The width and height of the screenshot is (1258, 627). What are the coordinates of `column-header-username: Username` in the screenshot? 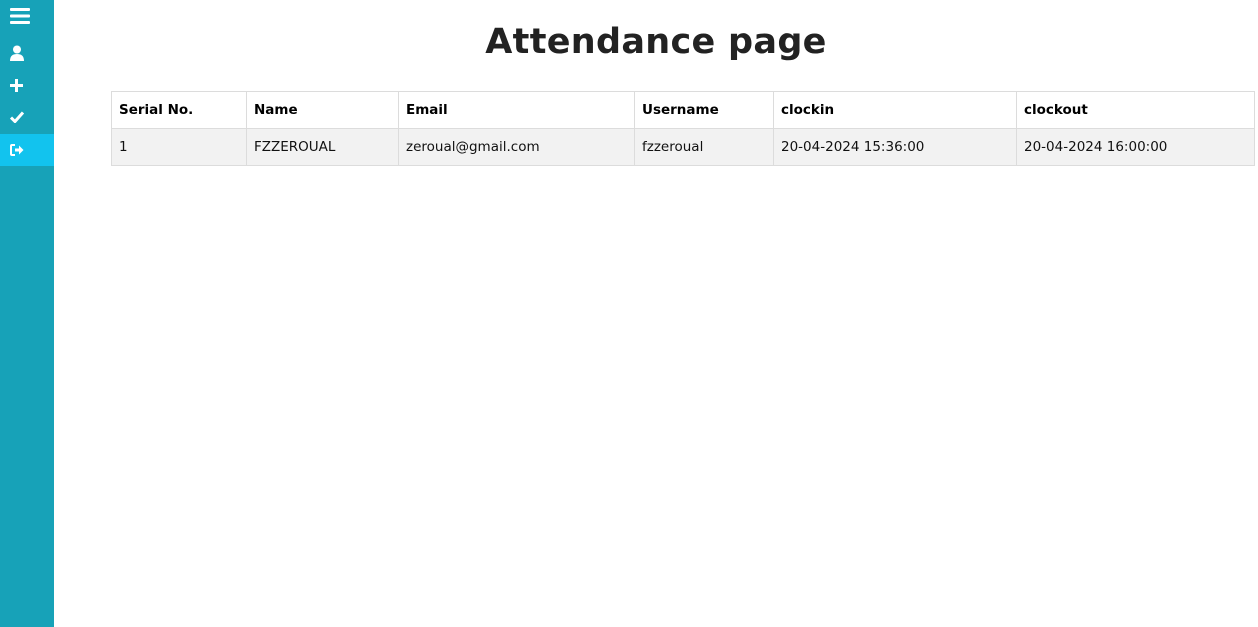 It's located at (704, 110).